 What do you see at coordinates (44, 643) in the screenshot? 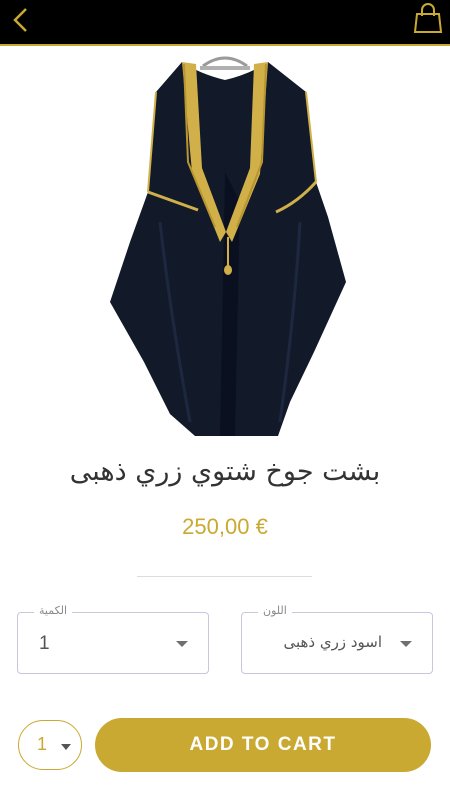
I see `quantity-value: 1` at bounding box center [44, 643].